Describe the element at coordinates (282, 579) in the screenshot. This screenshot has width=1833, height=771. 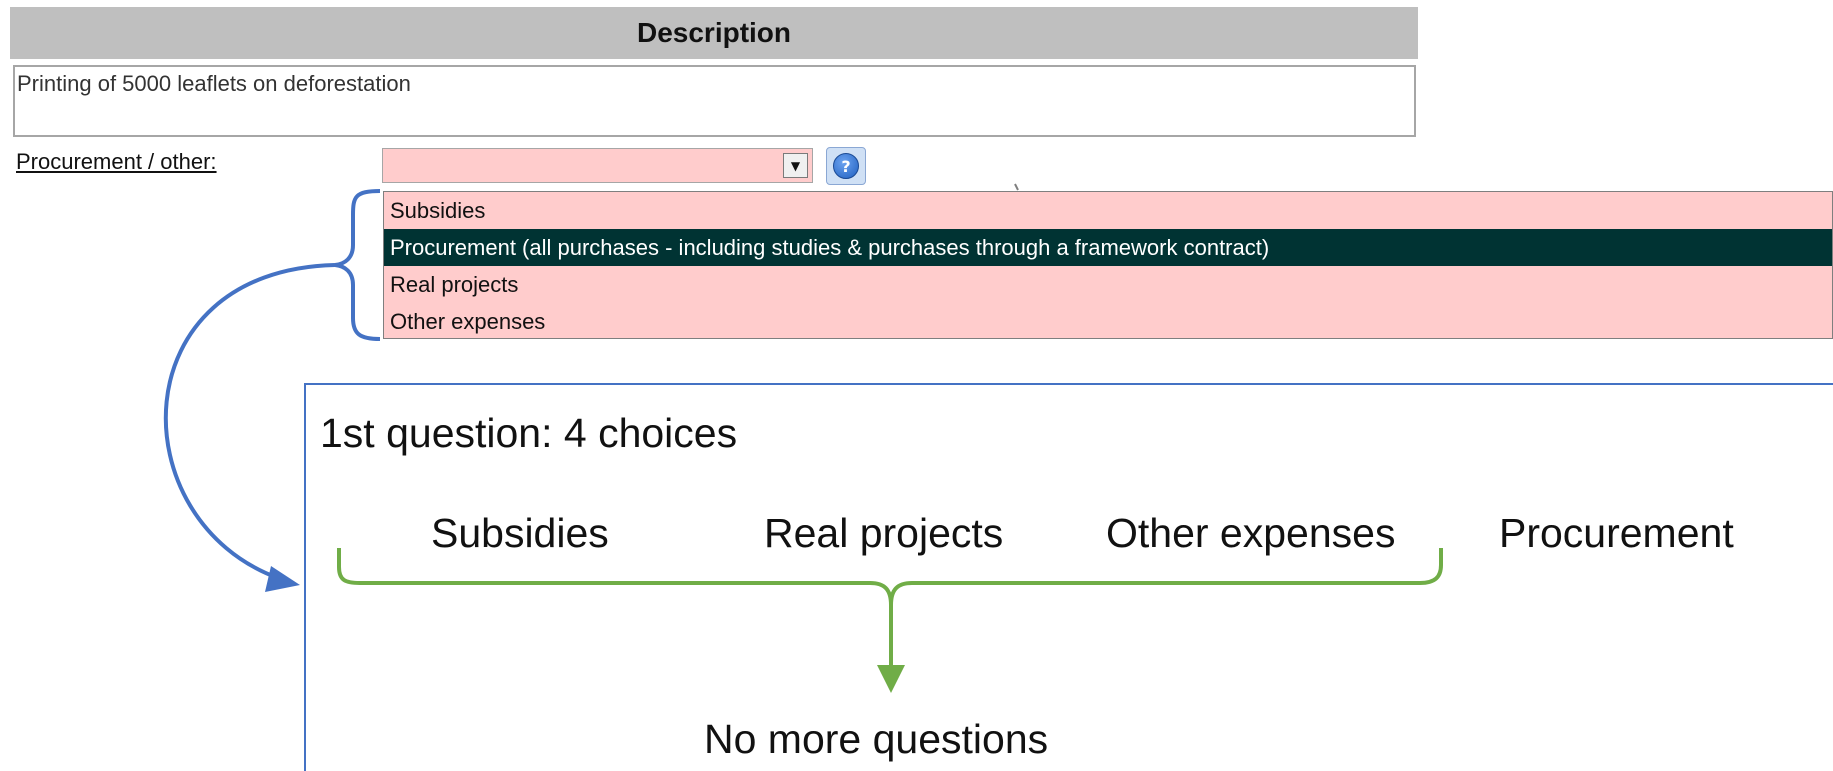
I see `blue-arrowhead` at that location.